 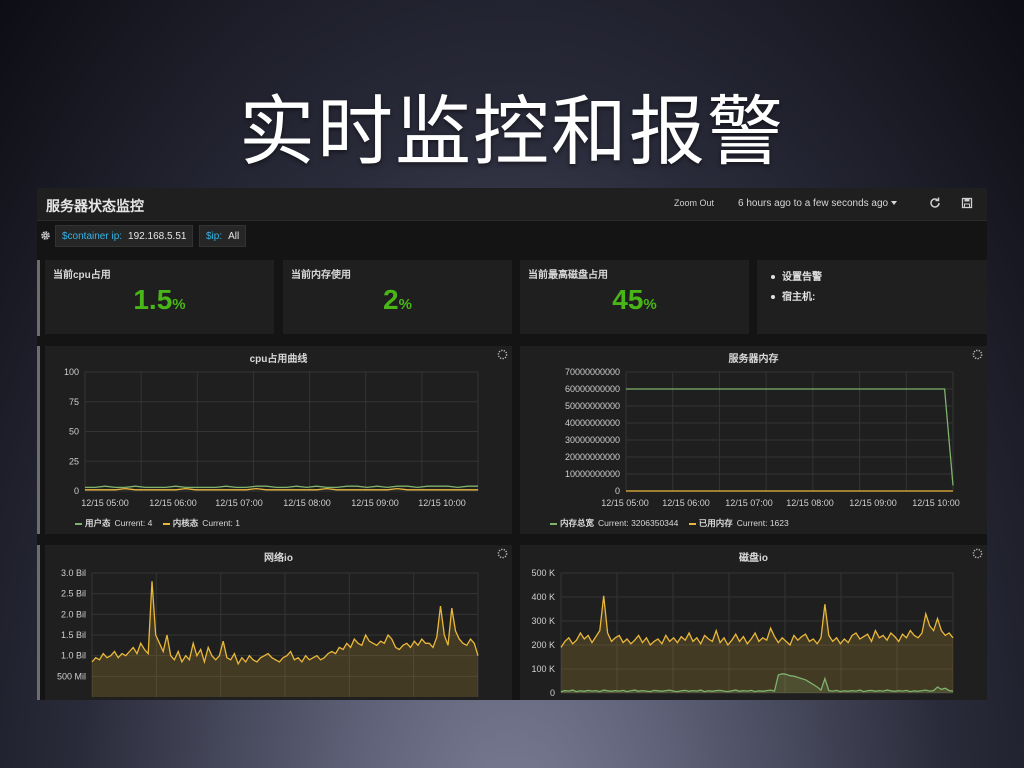 What do you see at coordinates (628, 299) in the screenshot?
I see `stat-value: 45` at bounding box center [628, 299].